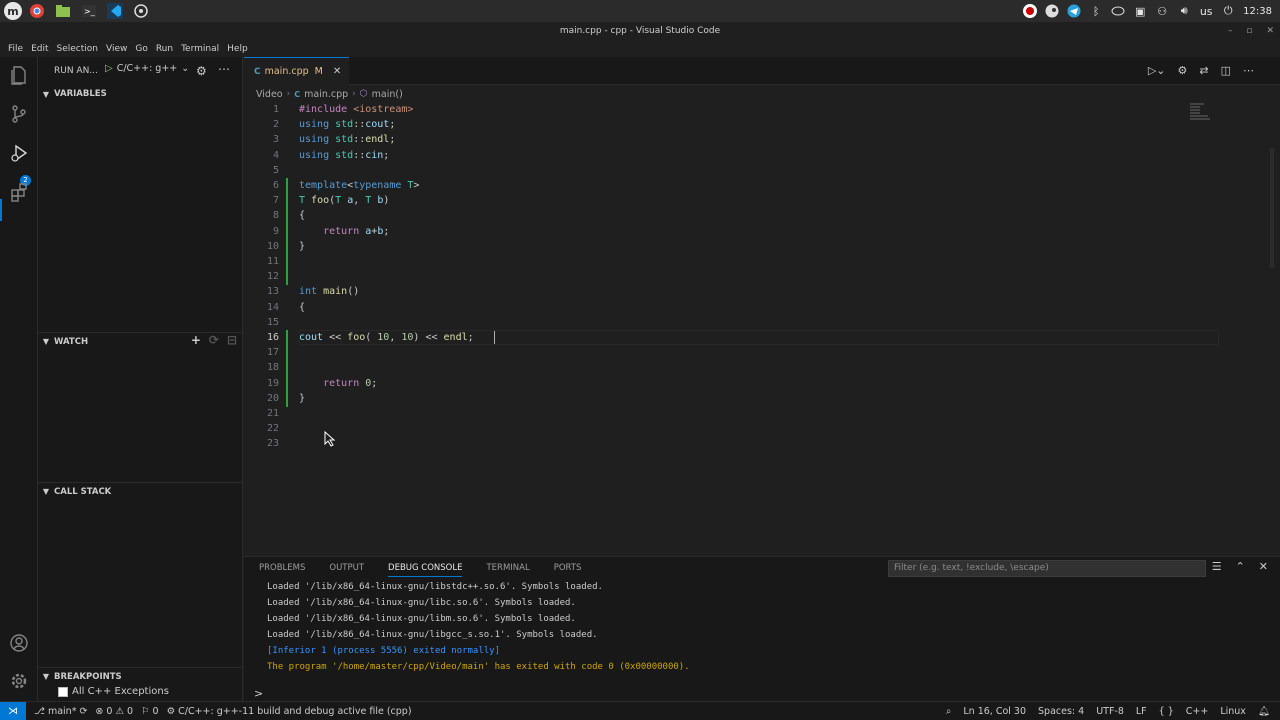  I want to click on more-actions-icon: ⋯, so click(224, 69).